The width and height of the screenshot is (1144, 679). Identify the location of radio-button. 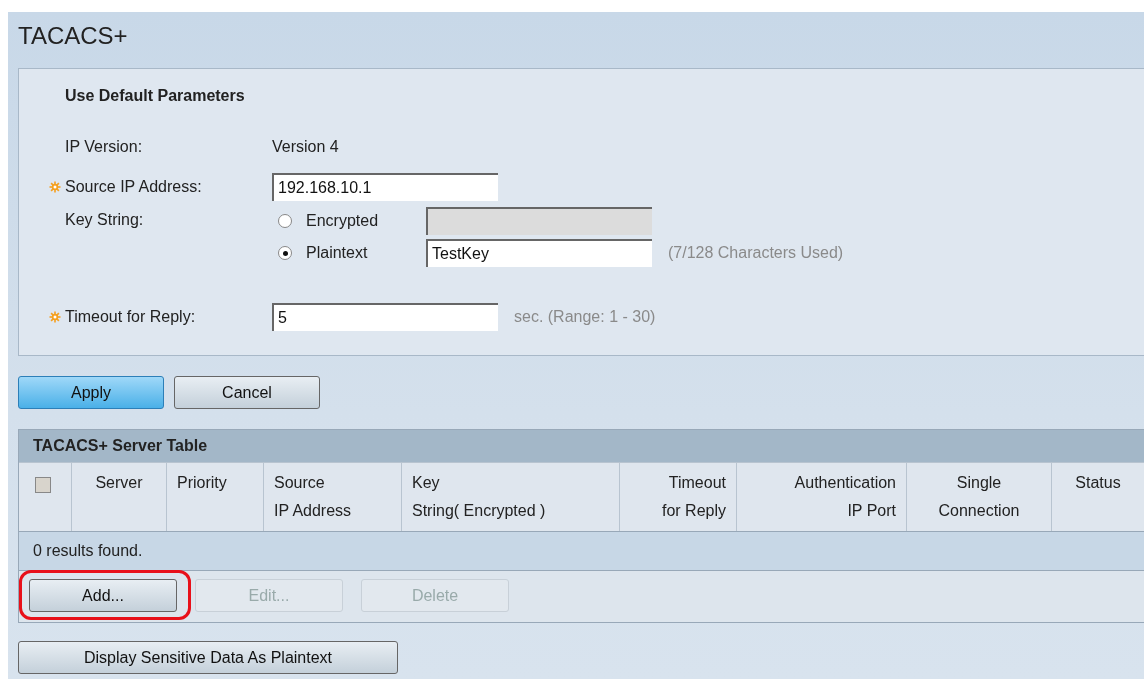
(285, 253).